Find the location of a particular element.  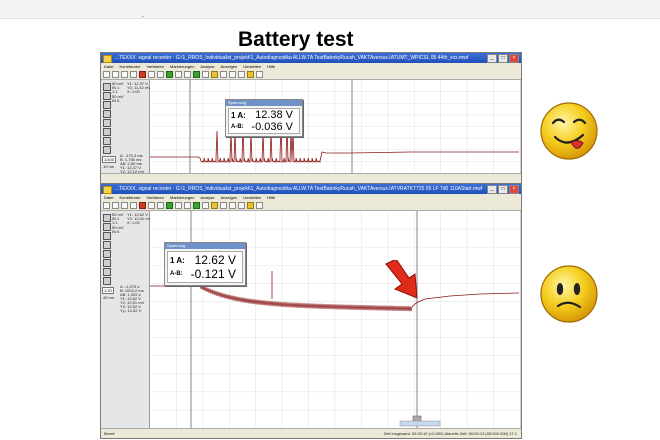

readout-body: 1 A: 12.62 V A-B: -0.121 V is located at coordinates (205, 267).